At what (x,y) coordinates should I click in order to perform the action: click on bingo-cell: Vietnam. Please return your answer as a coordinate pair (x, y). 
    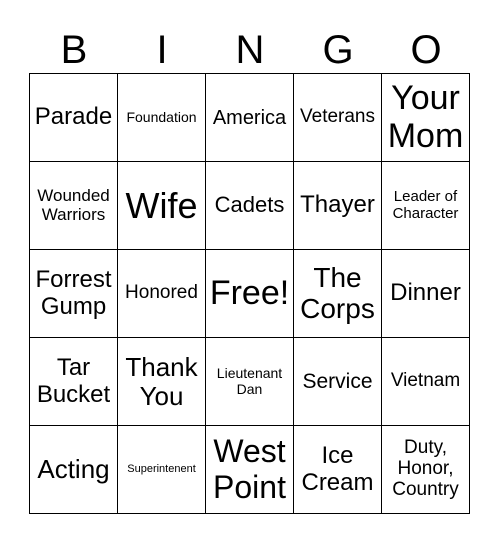
    Looking at the image, I should click on (425, 381).